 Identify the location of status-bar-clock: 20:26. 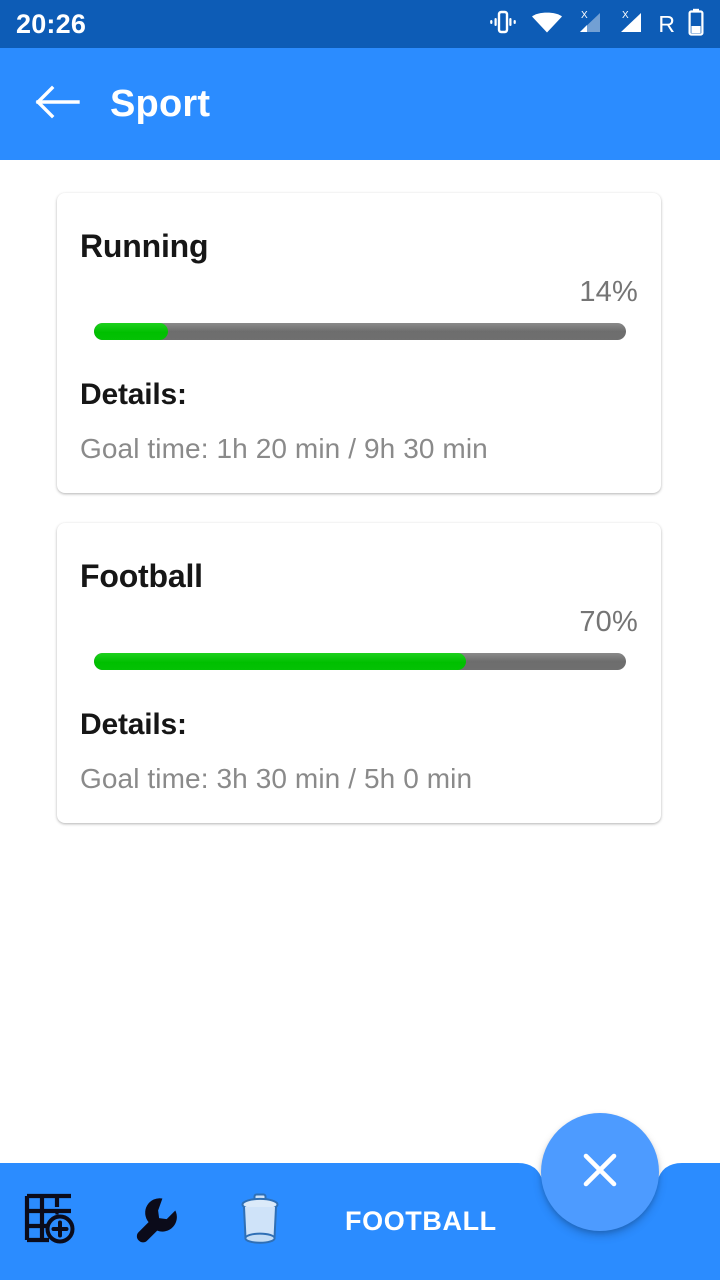
(51, 23).